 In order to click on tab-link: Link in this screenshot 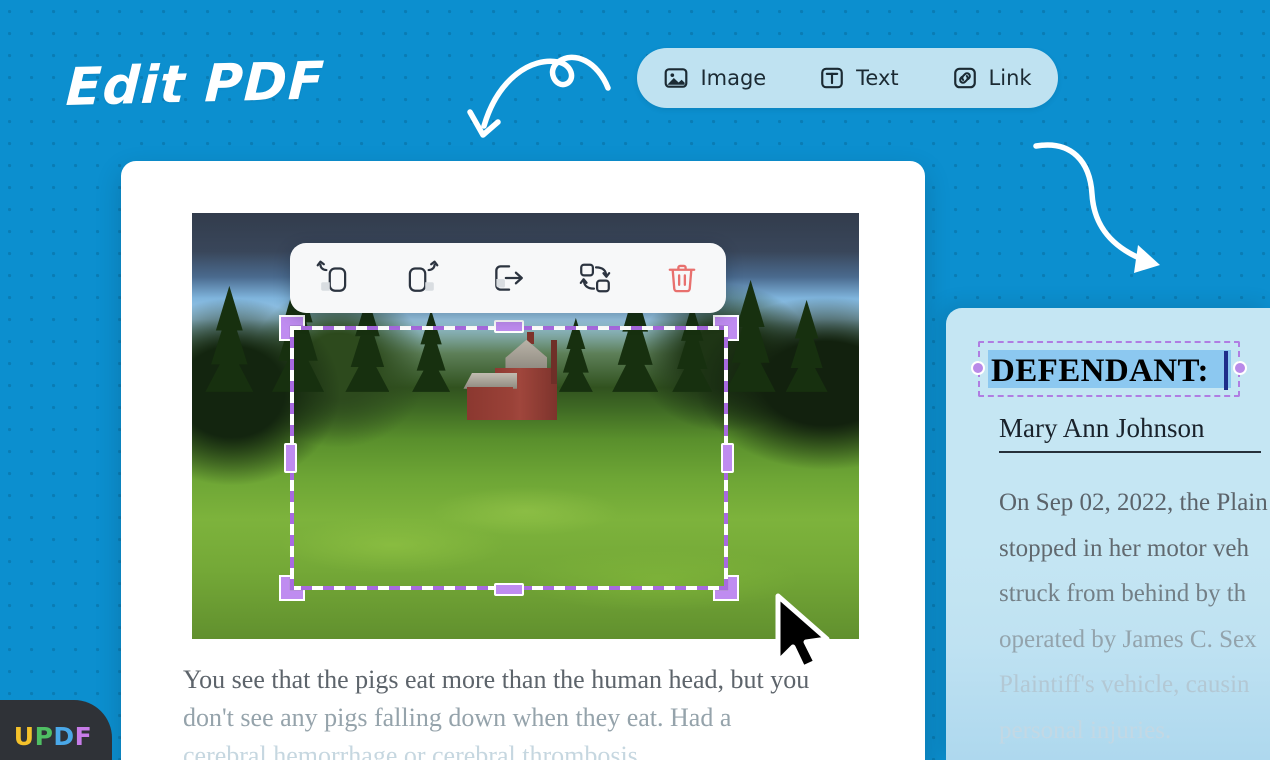, I will do `click(992, 78)`.